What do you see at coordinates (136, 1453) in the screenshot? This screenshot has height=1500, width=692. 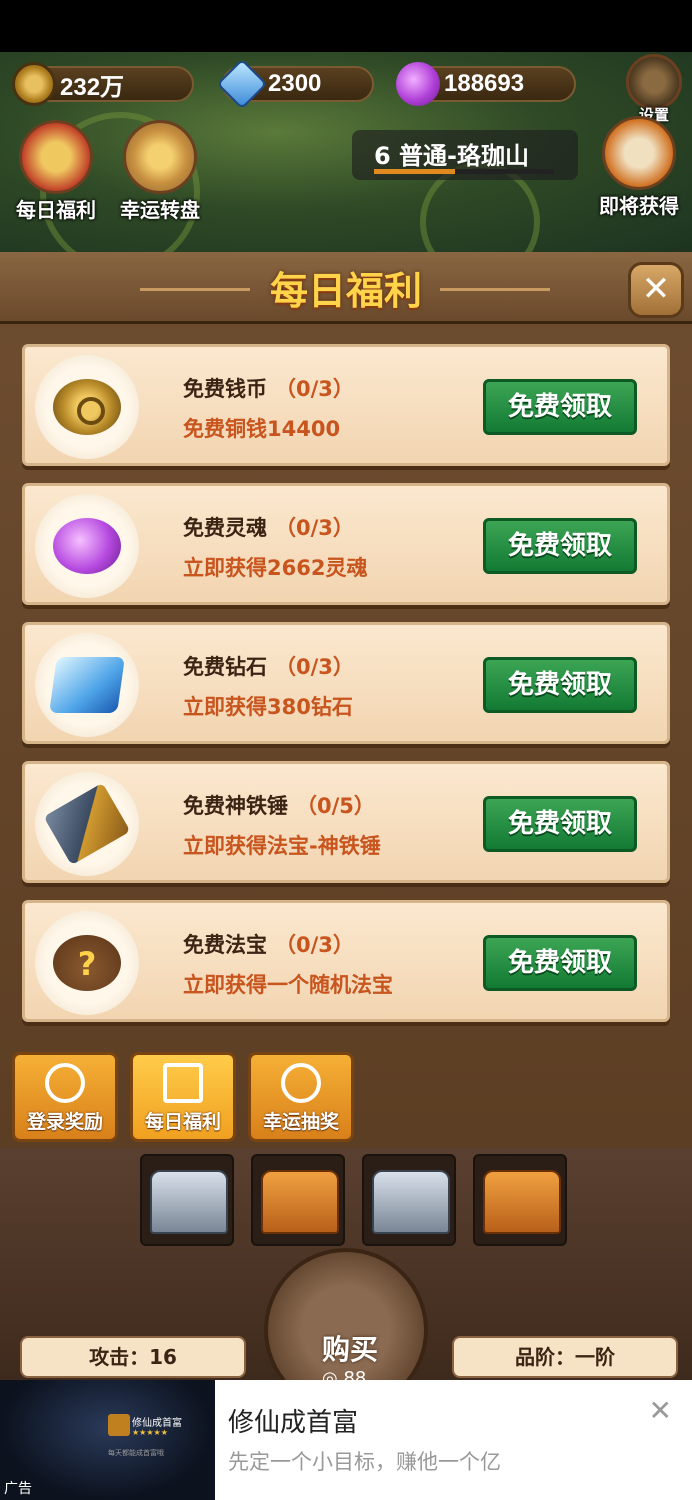 I see `ad-thumb-sub: 每天都能成首富哦` at bounding box center [136, 1453].